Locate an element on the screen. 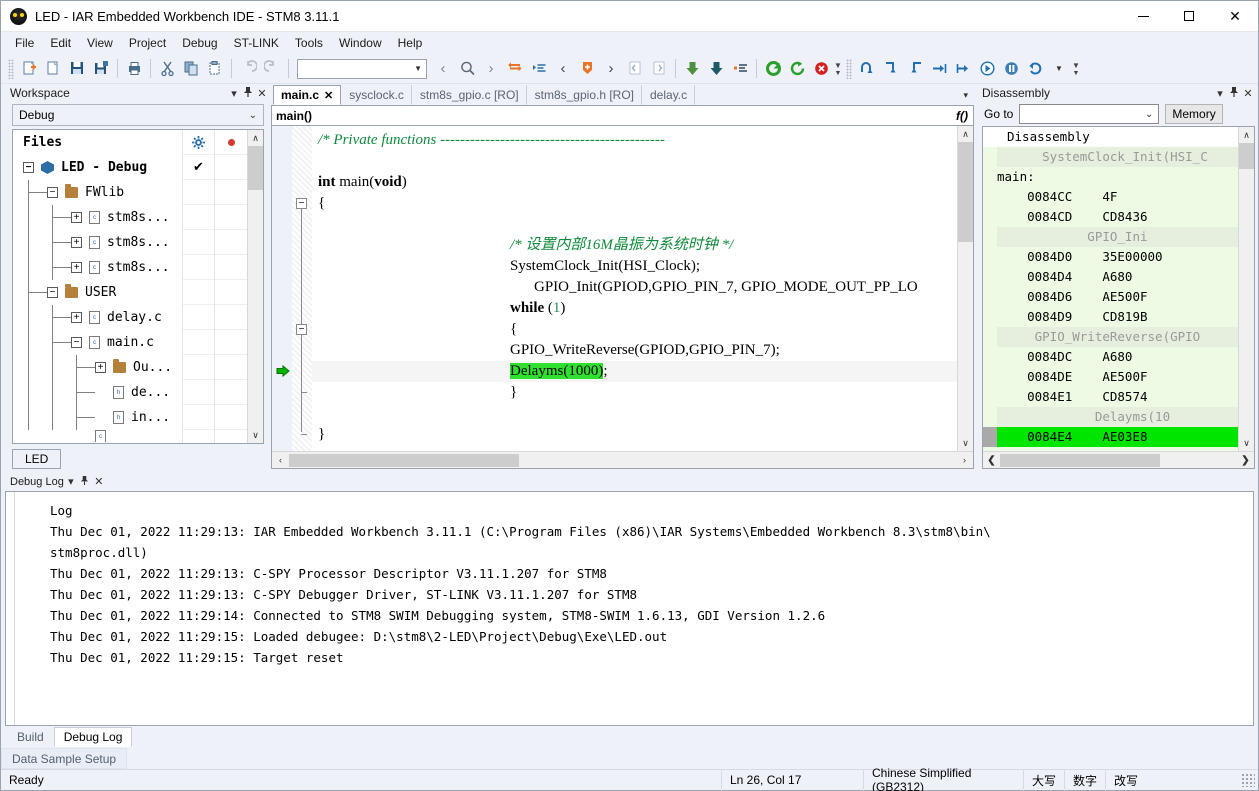  debug-log-dropdown-icon: ▾ is located at coordinates (71, 481).